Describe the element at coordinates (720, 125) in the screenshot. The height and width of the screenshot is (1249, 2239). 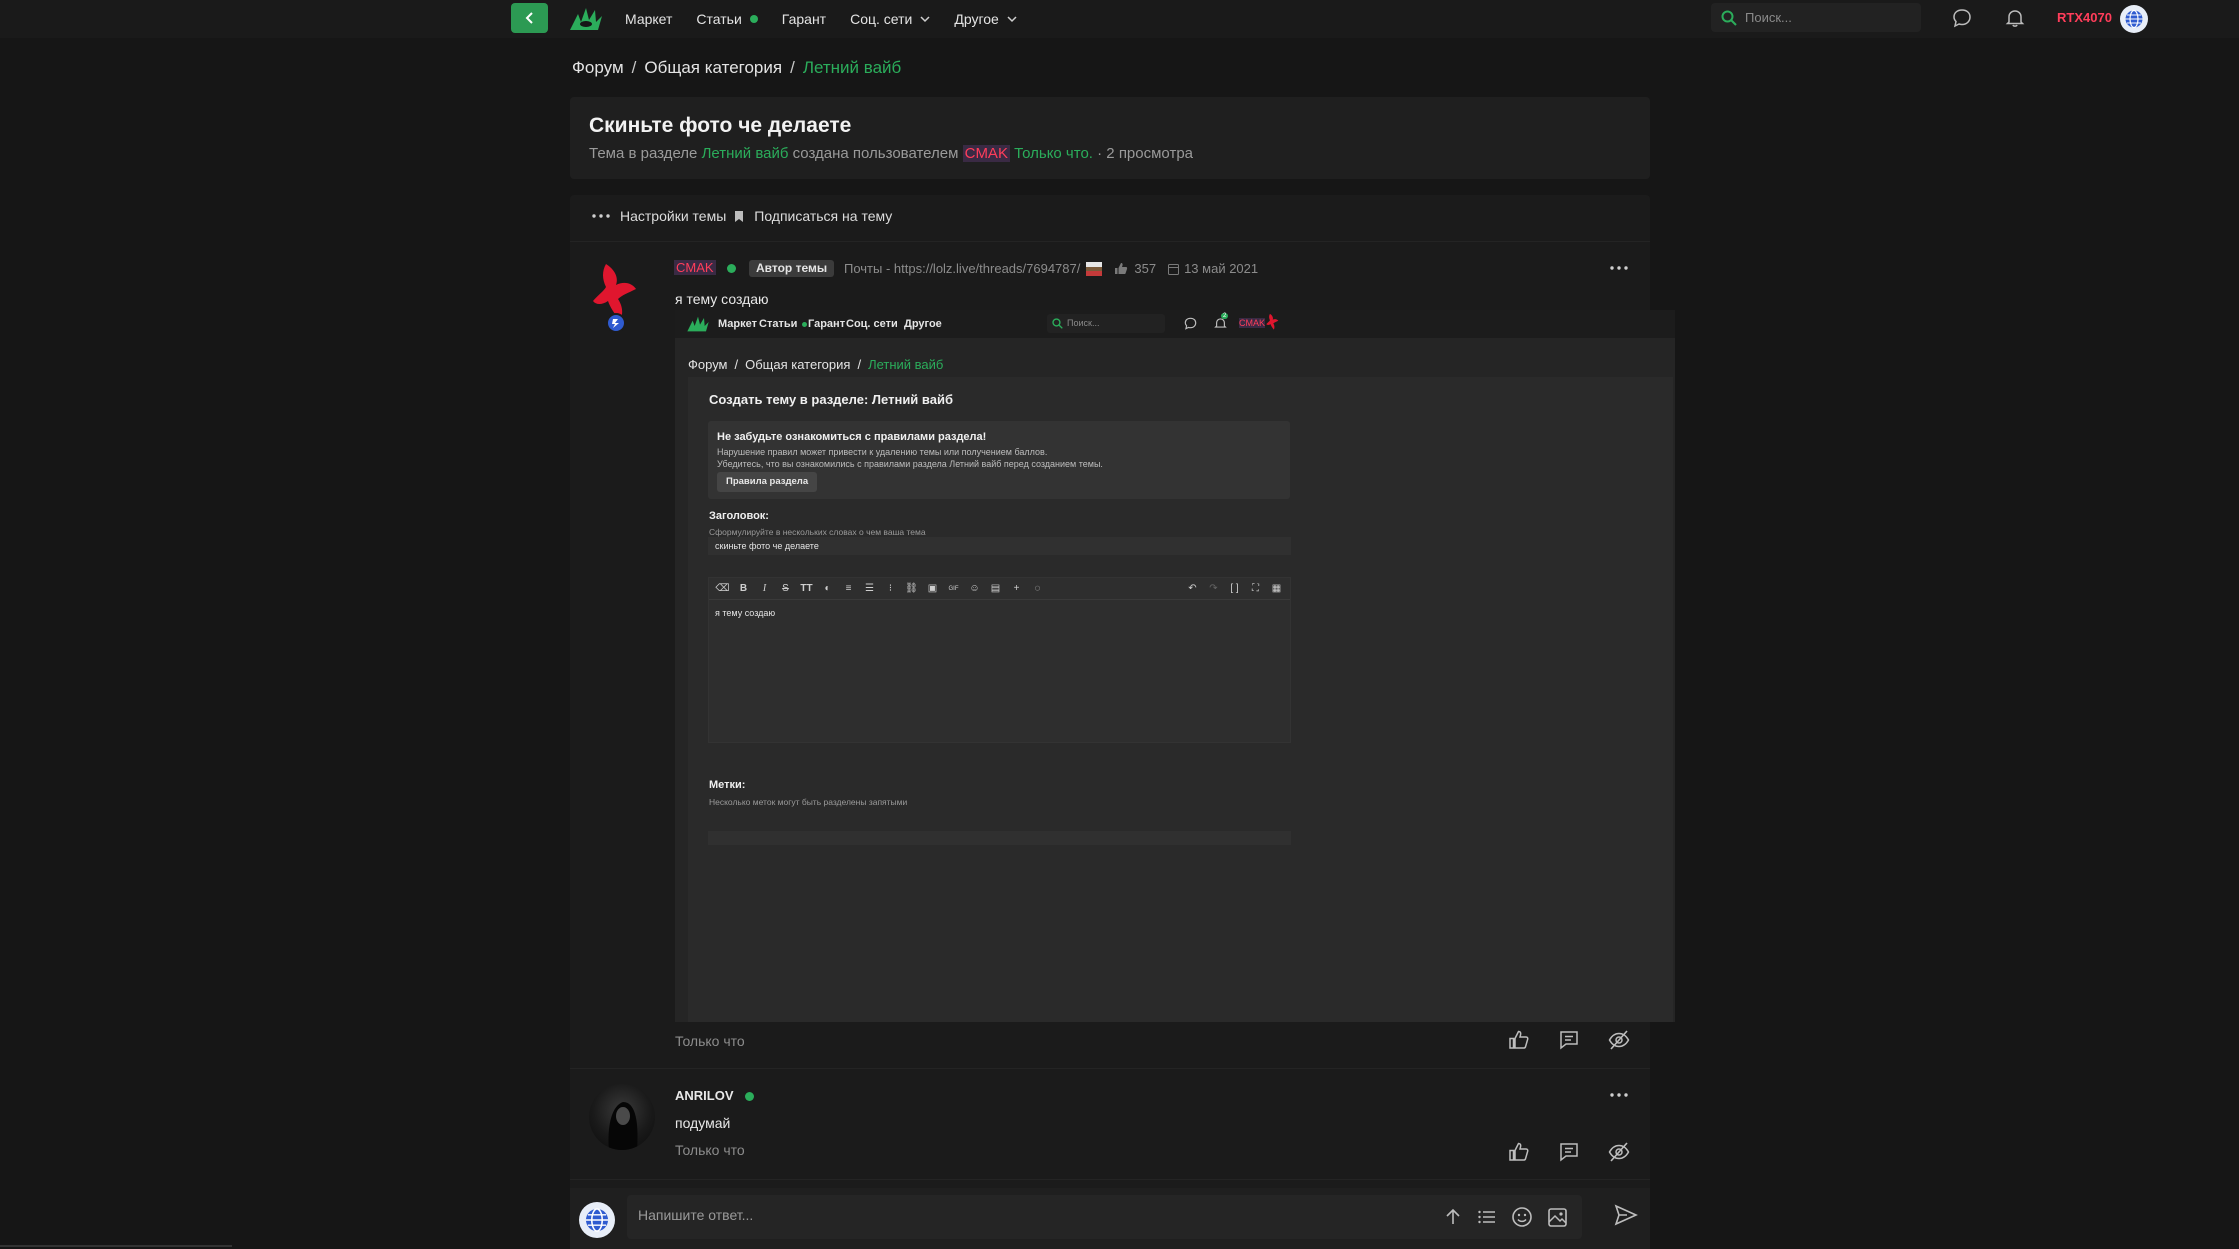
I see `thread-title: Скиньте фото че делаете` at that location.